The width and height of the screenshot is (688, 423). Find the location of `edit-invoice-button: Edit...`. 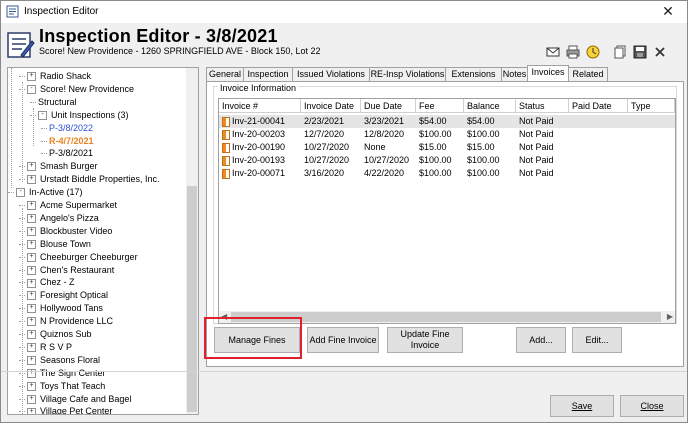

edit-invoice-button: Edit... is located at coordinates (597, 340).